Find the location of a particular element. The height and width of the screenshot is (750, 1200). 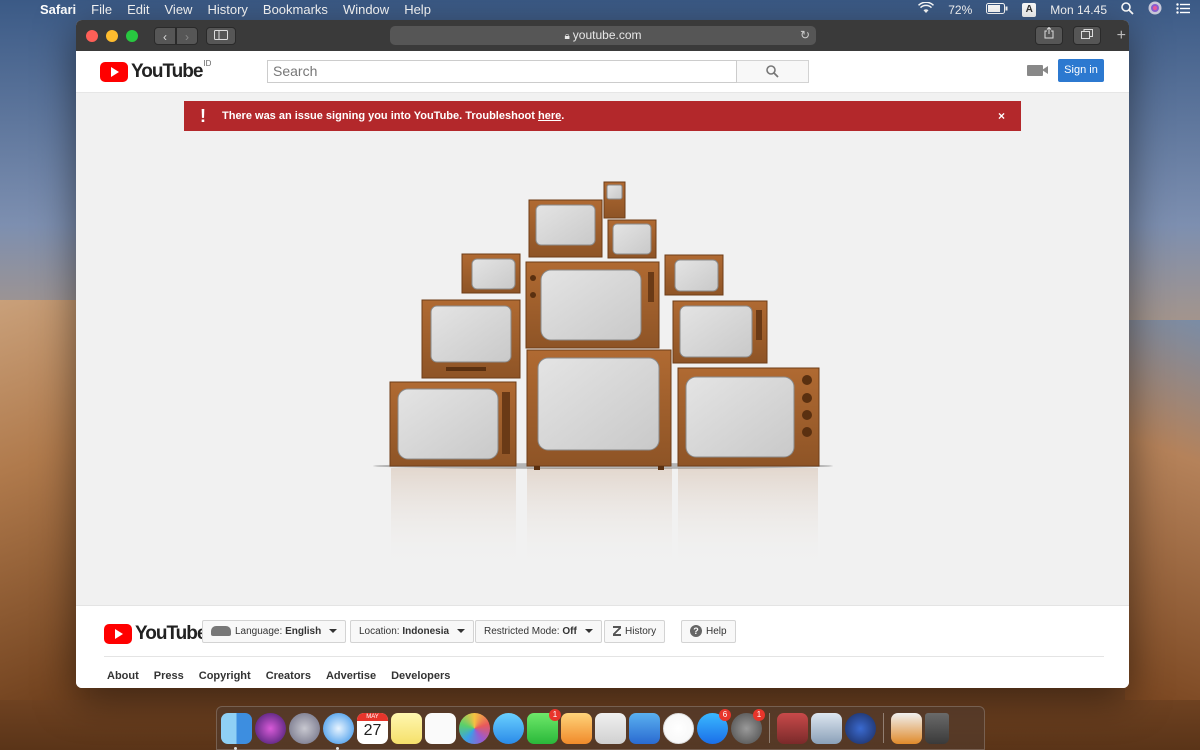

history-label: History is located at coordinates (641, 631).